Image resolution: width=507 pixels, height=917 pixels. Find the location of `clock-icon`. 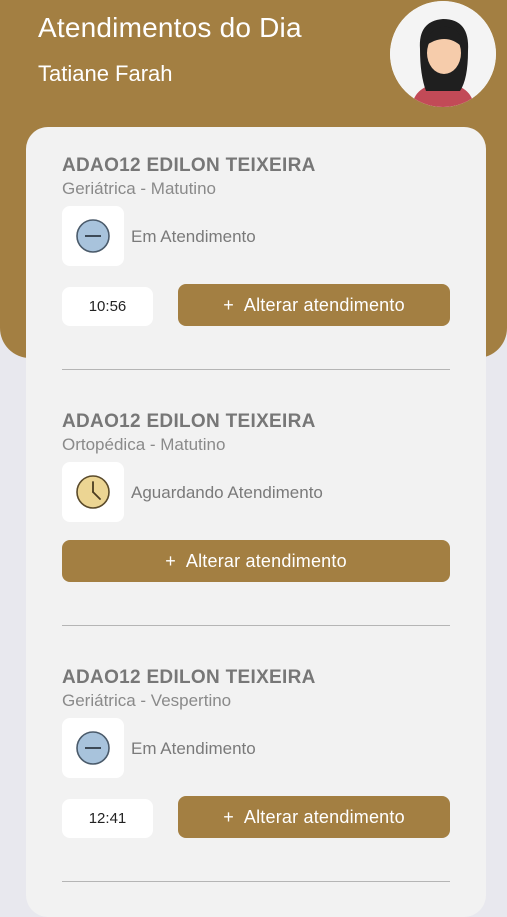

clock-icon is located at coordinates (93, 492).